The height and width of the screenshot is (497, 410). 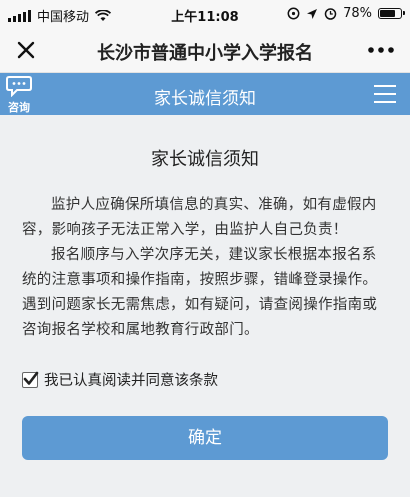 I want to click on alarm-icon, so click(x=293, y=13).